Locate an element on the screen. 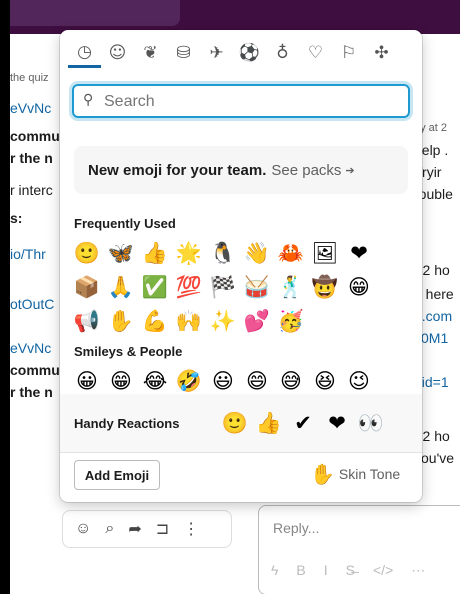  flags-icon: ⚐ is located at coordinates (348, 53).